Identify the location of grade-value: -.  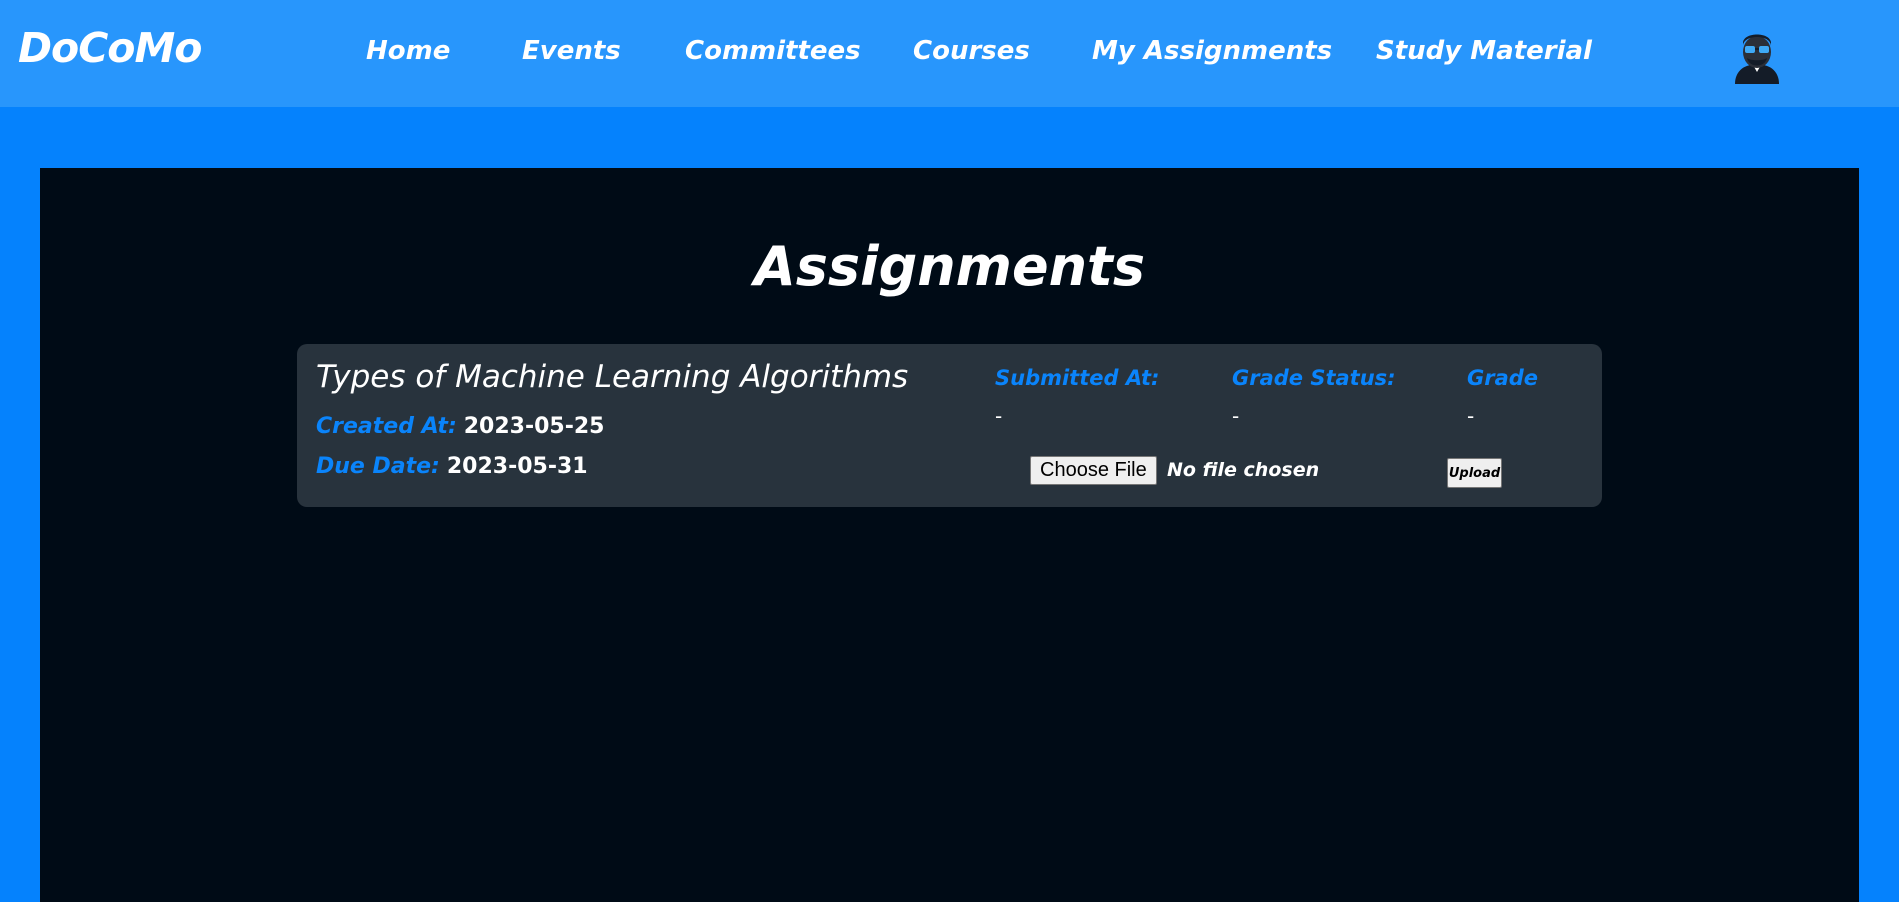
(1471, 416).